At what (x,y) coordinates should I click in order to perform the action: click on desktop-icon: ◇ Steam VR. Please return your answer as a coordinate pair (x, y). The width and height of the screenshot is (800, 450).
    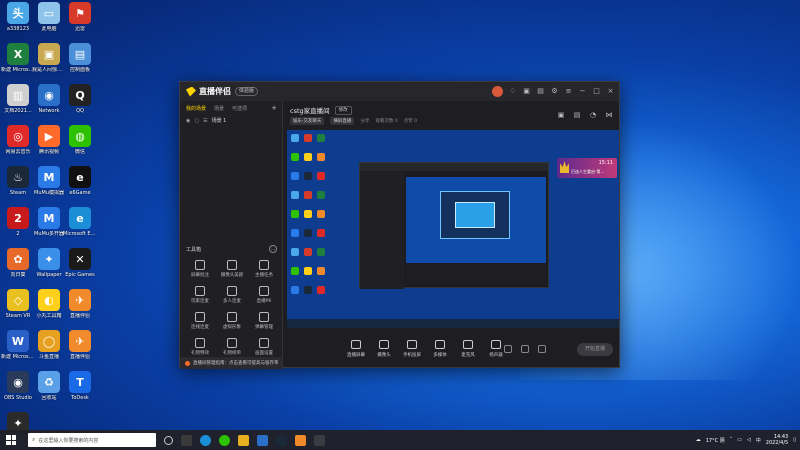
    Looking at the image, I should click on (18, 304).